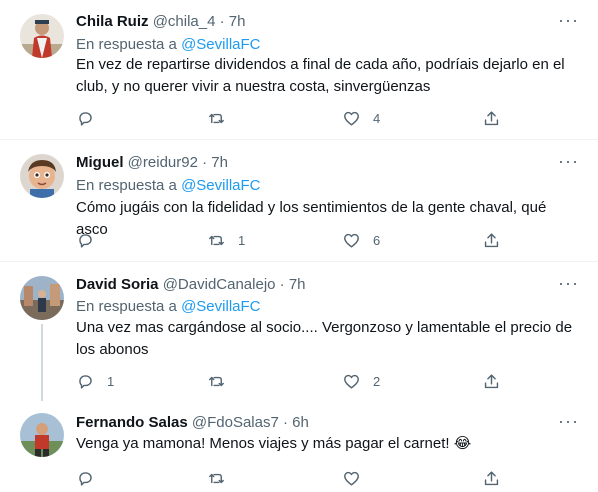 The height and width of the screenshot is (492, 598). What do you see at coordinates (132, 422) in the screenshot?
I see `author-name: Fernando Salas` at bounding box center [132, 422].